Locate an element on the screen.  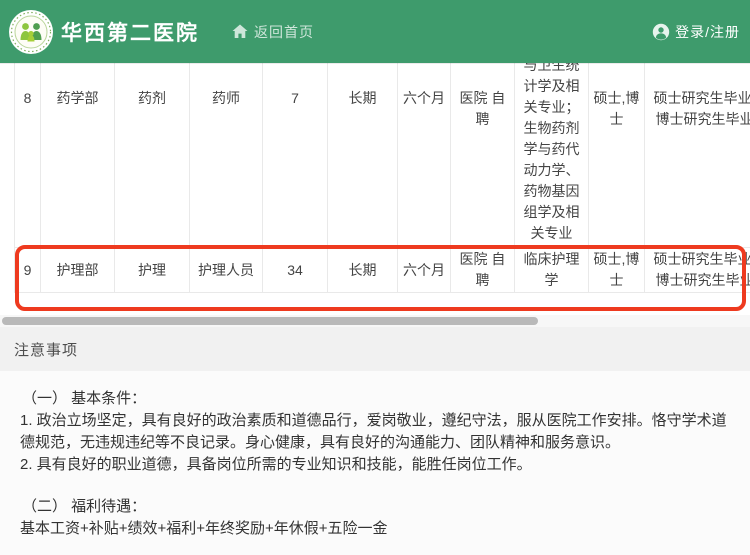
back-home-link: 返回首页 is located at coordinates (273, 32).